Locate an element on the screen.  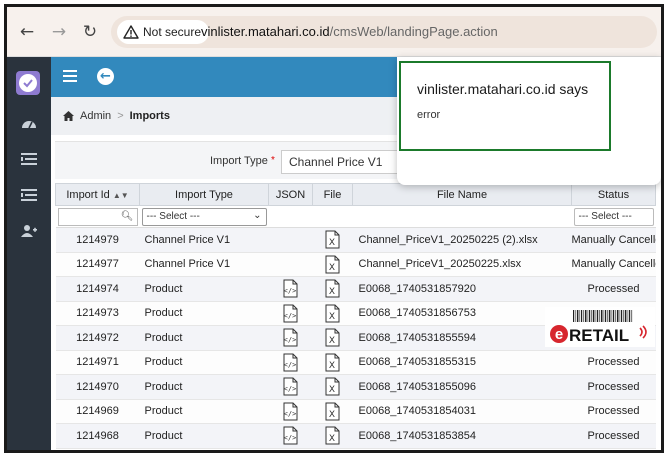
cell-file-name: Channel_PriceV1_20250225 (2).xlsx is located at coordinates (462, 240).